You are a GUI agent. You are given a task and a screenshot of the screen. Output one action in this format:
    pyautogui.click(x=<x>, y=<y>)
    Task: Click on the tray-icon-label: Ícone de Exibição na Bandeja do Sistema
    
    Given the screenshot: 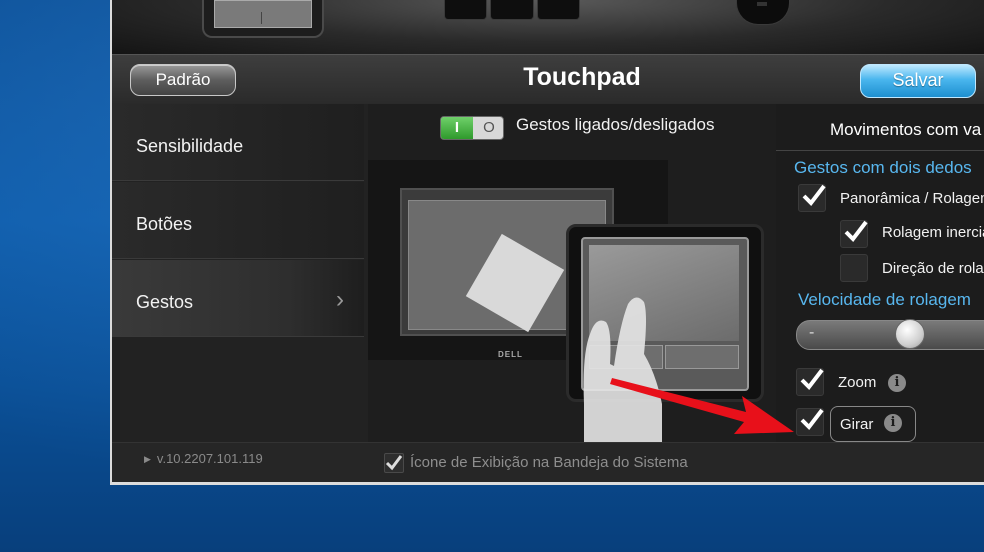 What is the action you would take?
    pyautogui.click(x=549, y=462)
    